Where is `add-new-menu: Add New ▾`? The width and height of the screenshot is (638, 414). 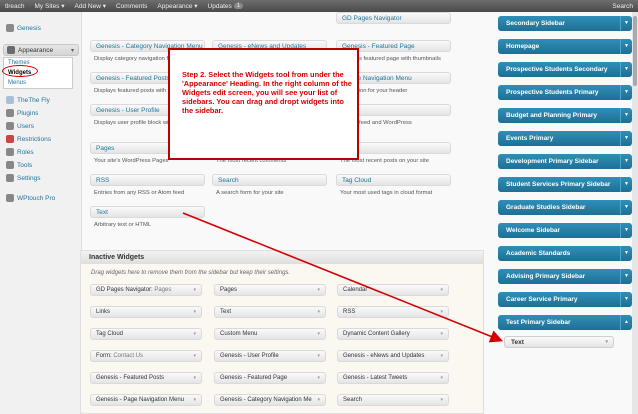
add-new-menu: Add New ▾ is located at coordinates (90, 6).